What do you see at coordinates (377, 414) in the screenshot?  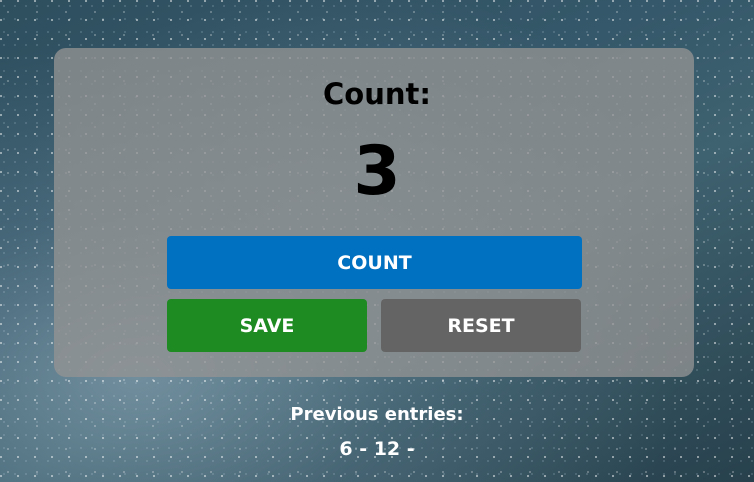 I see `previous-entries-title: Previous entries:` at bounding box center [377, 414].